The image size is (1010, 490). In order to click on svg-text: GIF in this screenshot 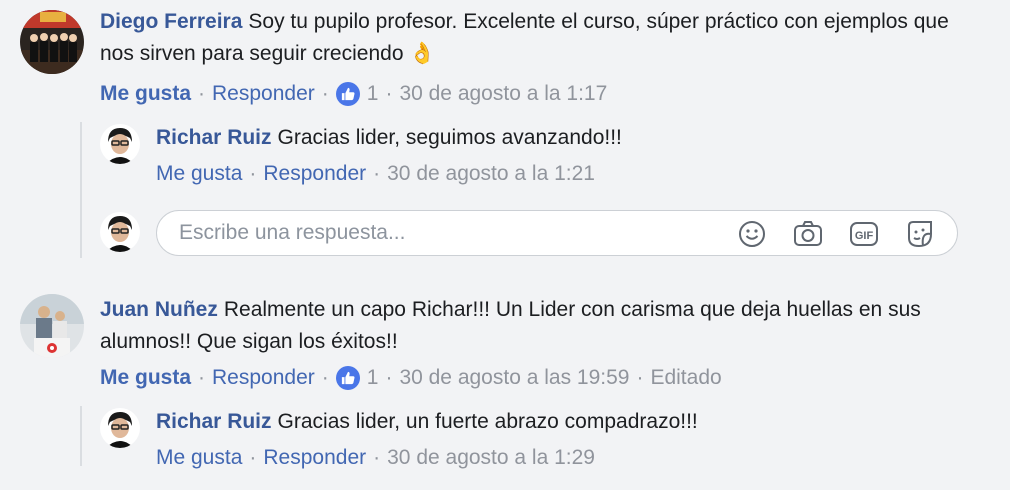, I will do `click(864, 236)`.